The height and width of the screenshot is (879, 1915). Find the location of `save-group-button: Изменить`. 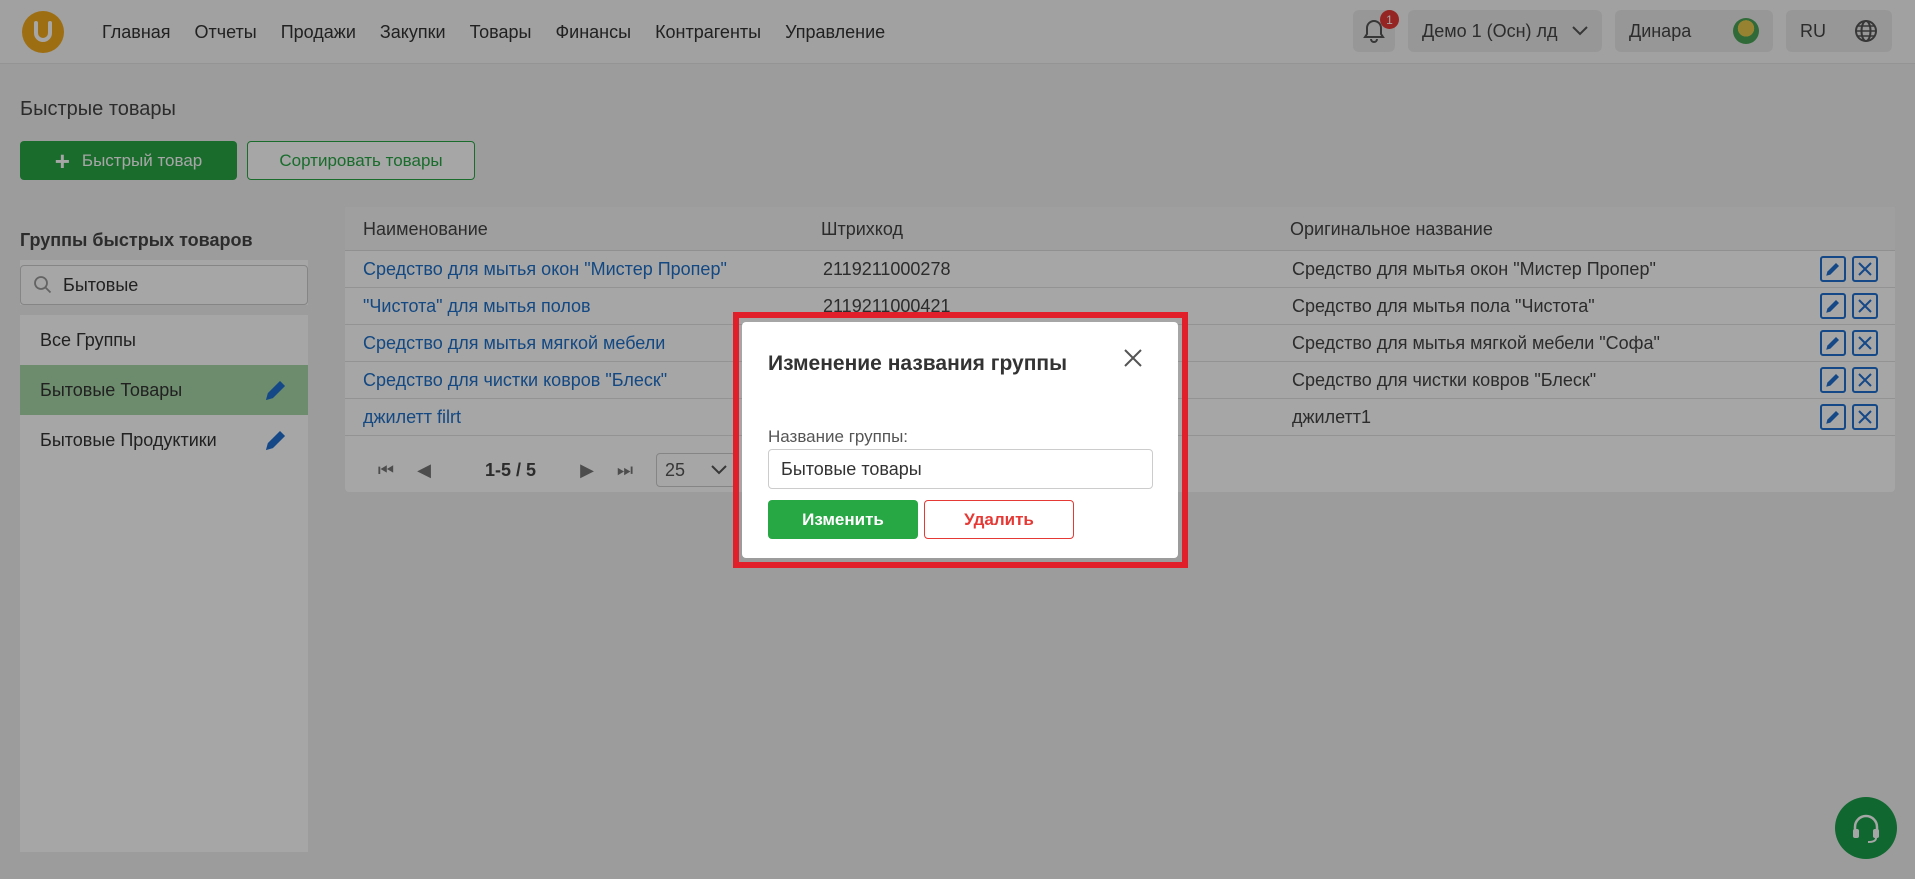

save-group-button: Изменить is located at coordinates (843, 519).